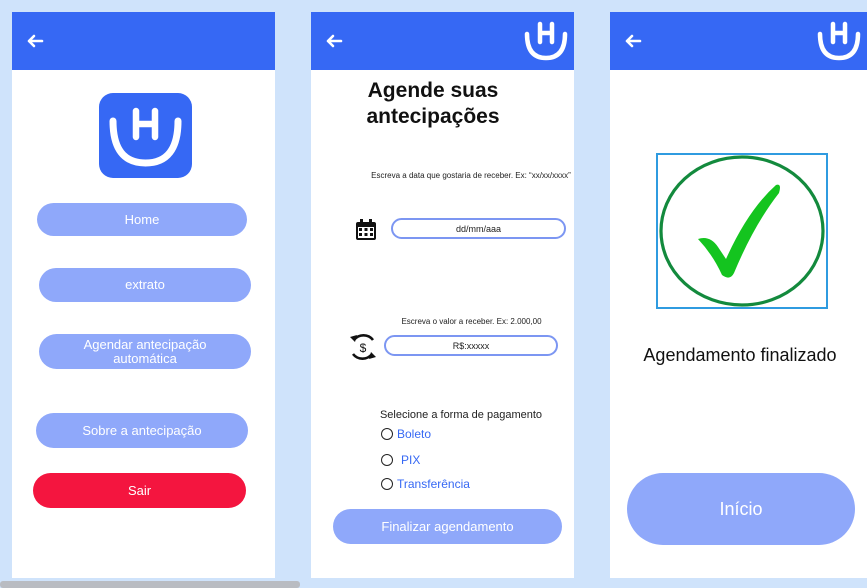  I want to click on check-frame, so click(742, 231).